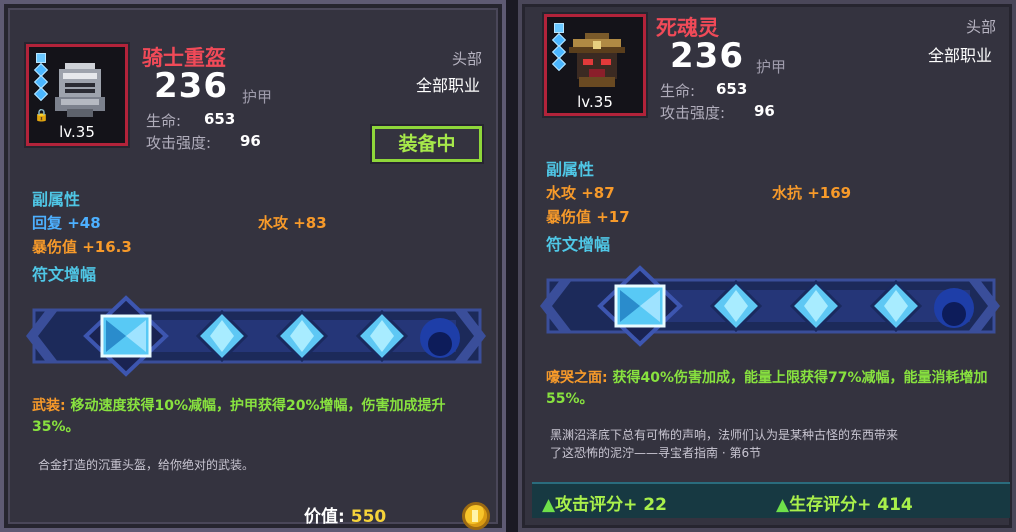 The height and width of the screenshot is (532, 1016). I want to click on set-effect-name: 嚎哭之面:, so click(577, 378).